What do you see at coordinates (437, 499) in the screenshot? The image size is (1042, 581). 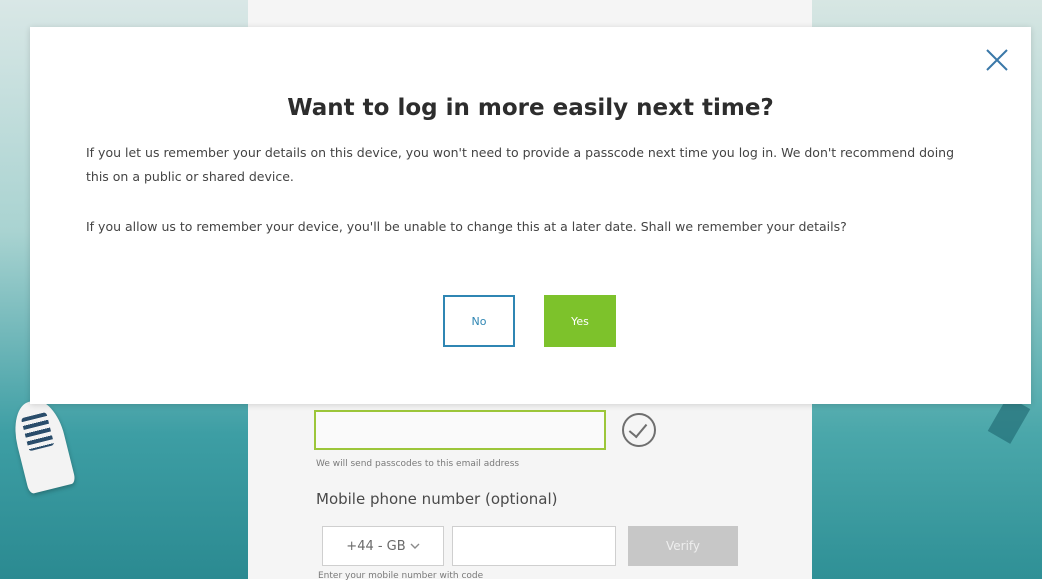 I see `phone-label: Mobile phone number (optional)` at bounding box center [437, 499].